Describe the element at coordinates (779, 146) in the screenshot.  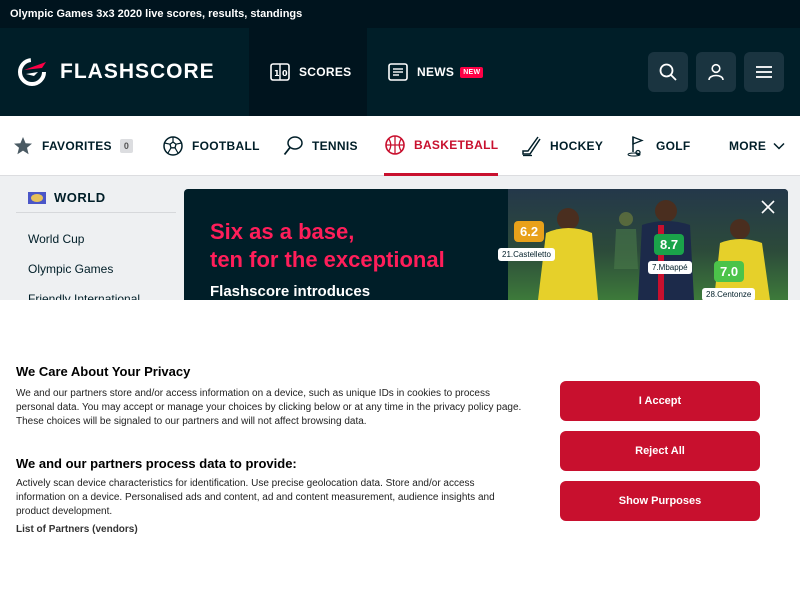
I see `chevron-down-icon` at that location.